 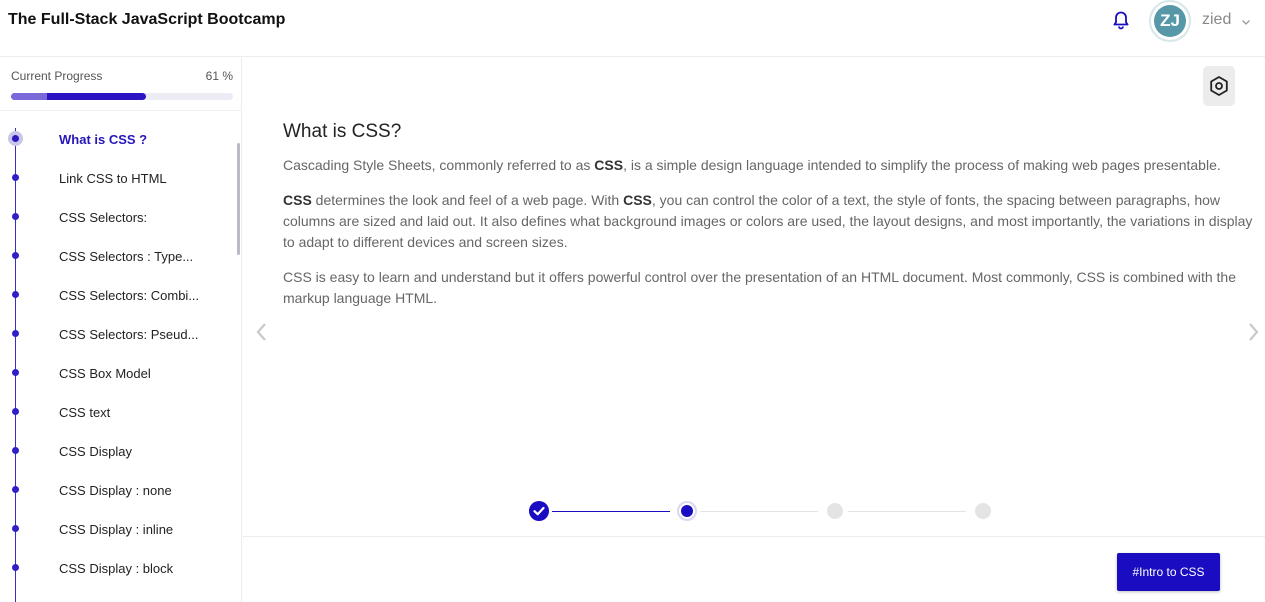 I want to click on lesson-title: What is CSS?, so click(x=342, y=131).